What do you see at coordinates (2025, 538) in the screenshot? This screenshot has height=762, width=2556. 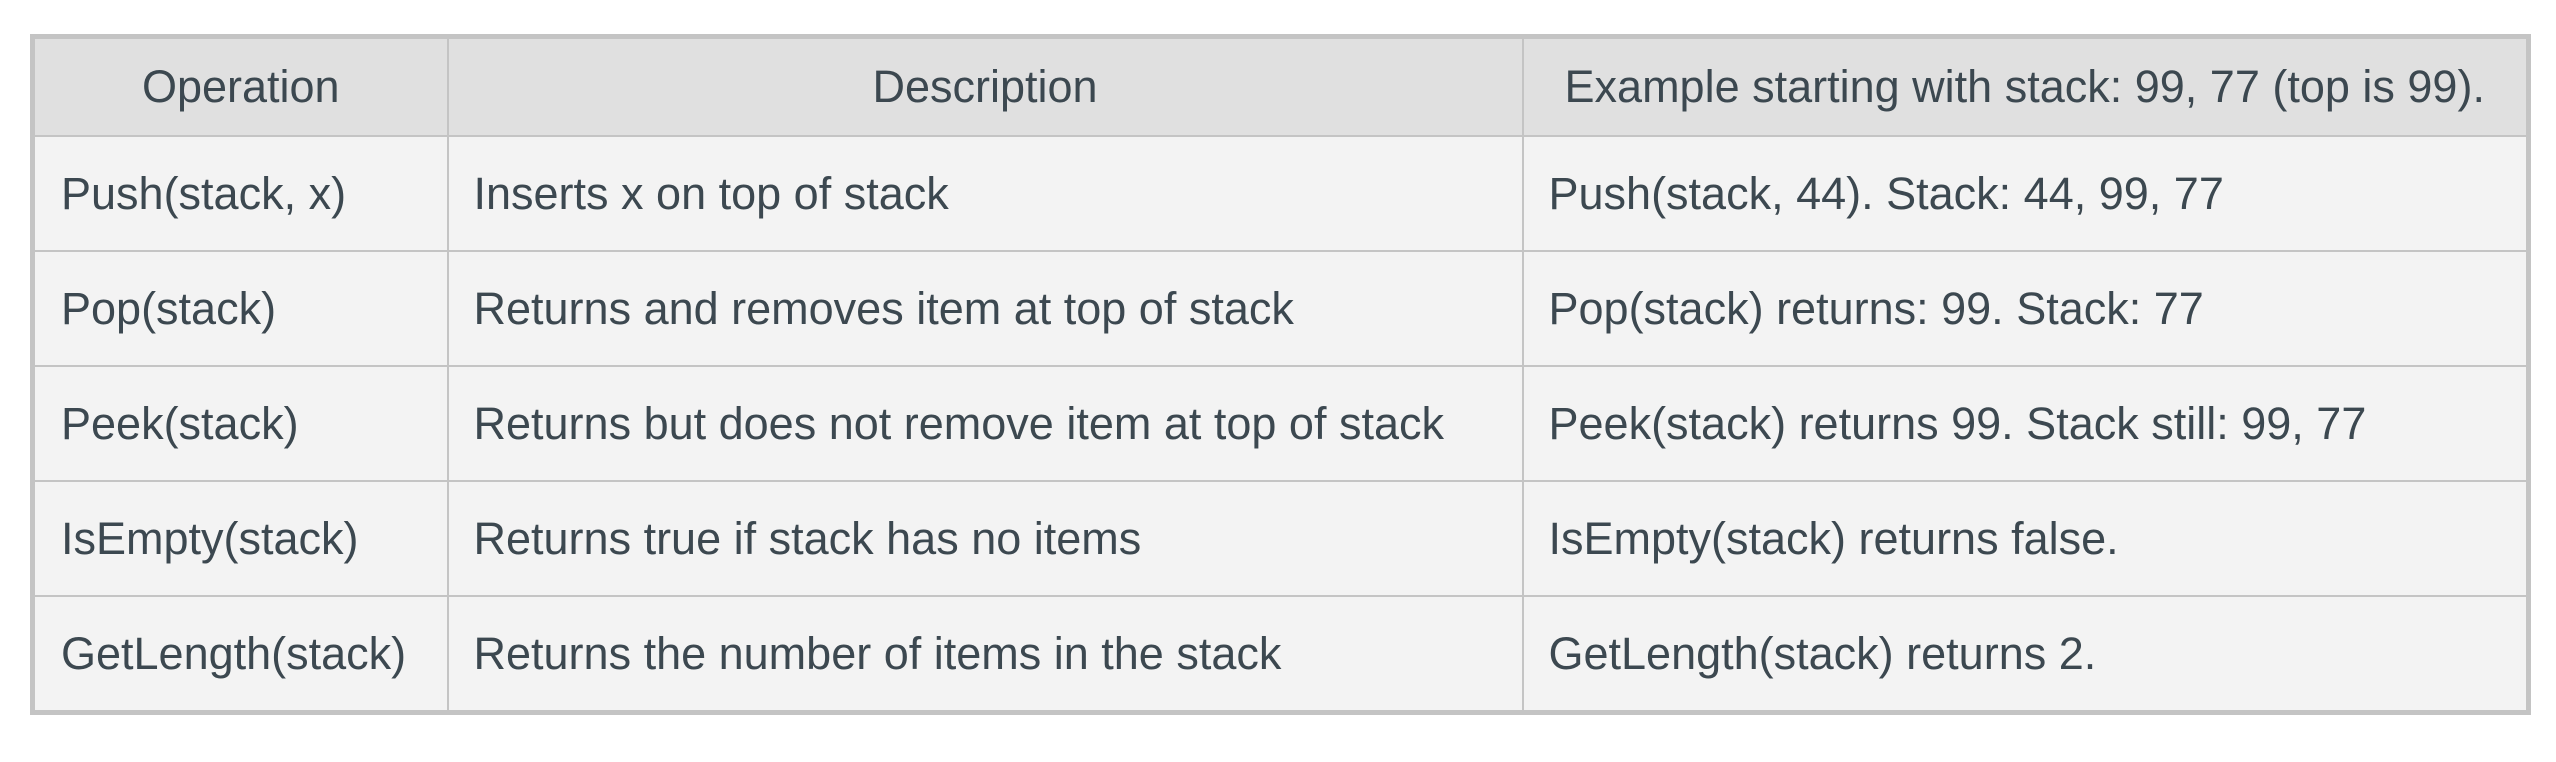 I see `example-cell: IsEmpty(stack) returns false.` at bounding box center [2025, 538].